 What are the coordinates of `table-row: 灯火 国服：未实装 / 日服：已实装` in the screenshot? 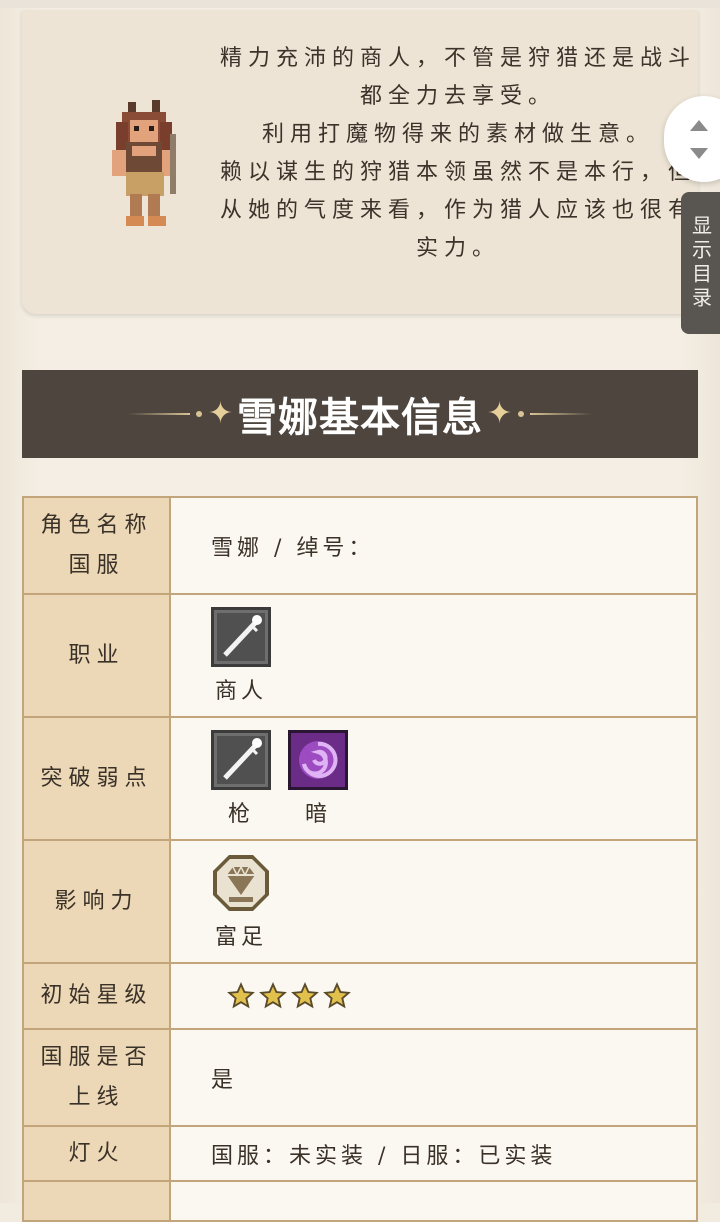 It's located at (360, 1153).